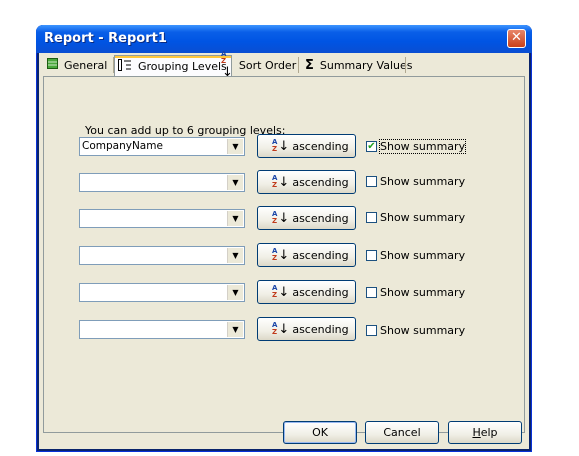 The width and height of the screenshot is (579, 456). What do you see at coordinates (105, 38) in the screenshot?
I see `window-title: Report - Report1` at bounding box center [105, 38].